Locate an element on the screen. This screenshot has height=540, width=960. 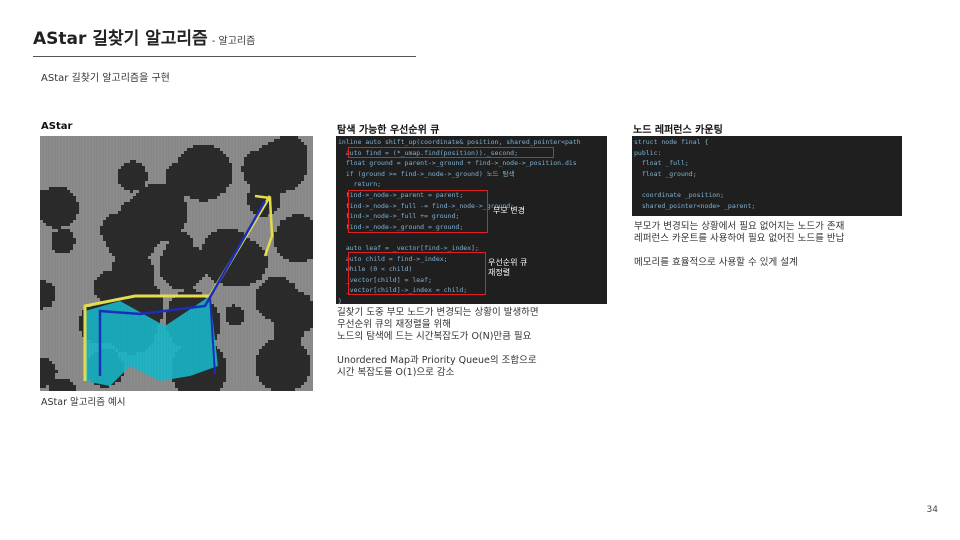
title-text: AStar 길찾기 알고리즘 is located at coordinates (120, 39).